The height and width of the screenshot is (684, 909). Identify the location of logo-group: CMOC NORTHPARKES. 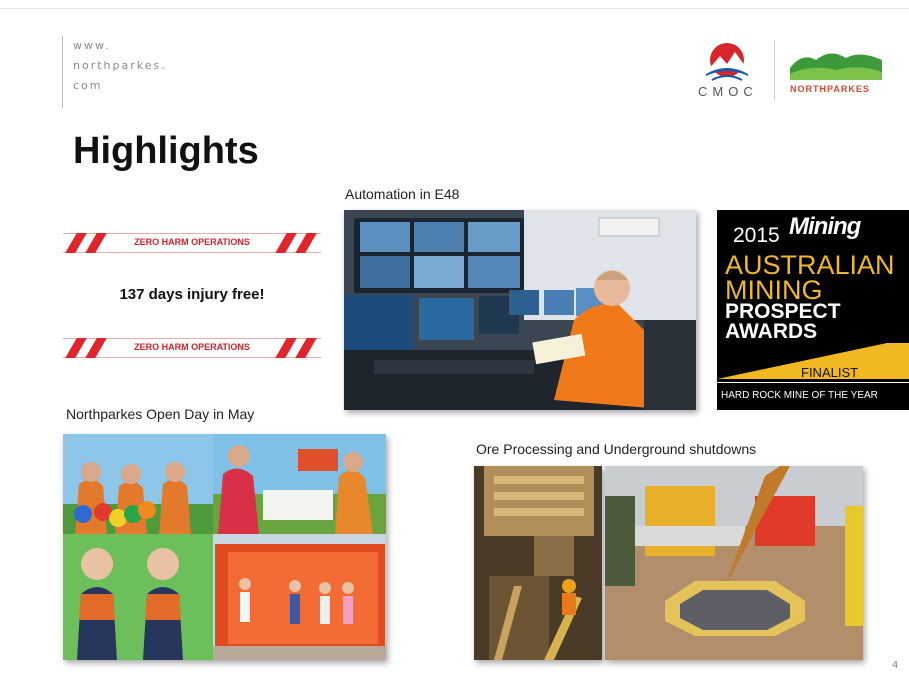
(790, 71).